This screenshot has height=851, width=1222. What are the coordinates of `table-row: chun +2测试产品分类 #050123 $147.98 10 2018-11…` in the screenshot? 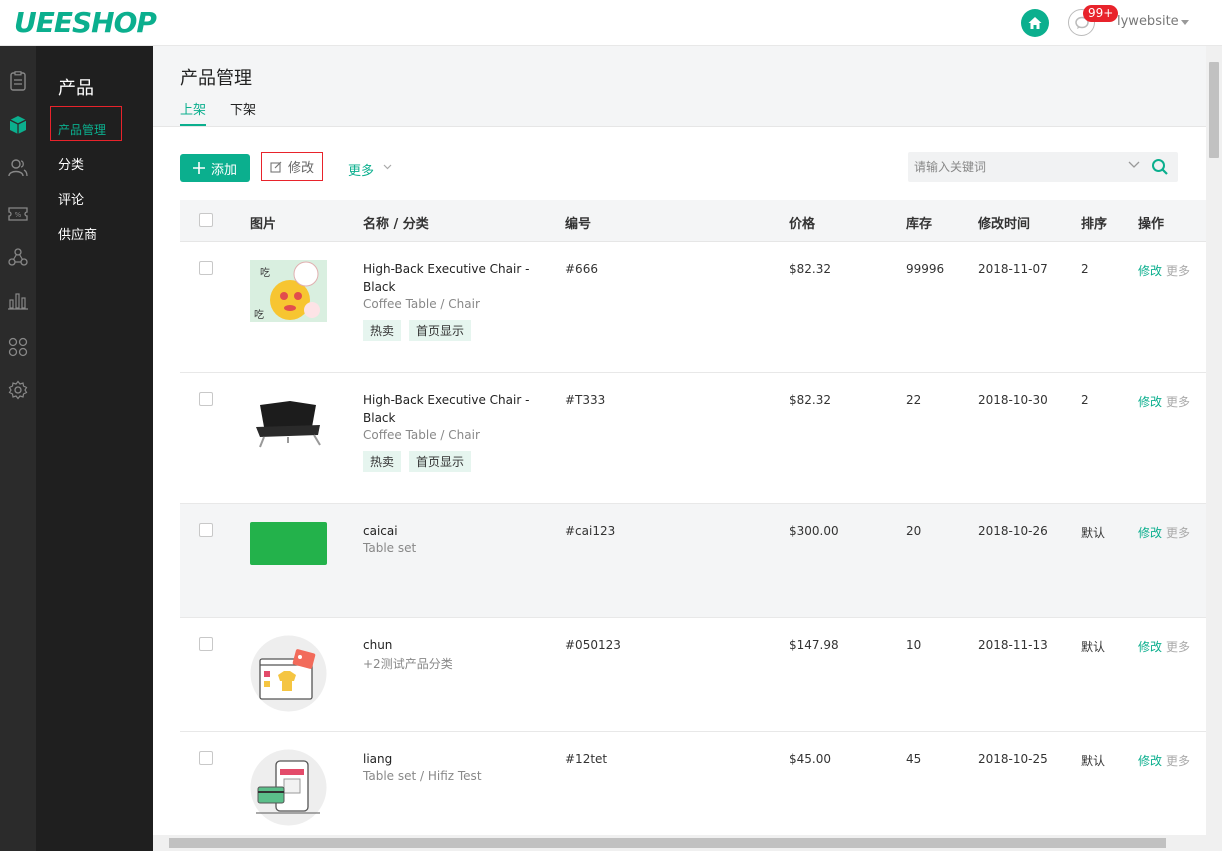 It's located at (693, 675).